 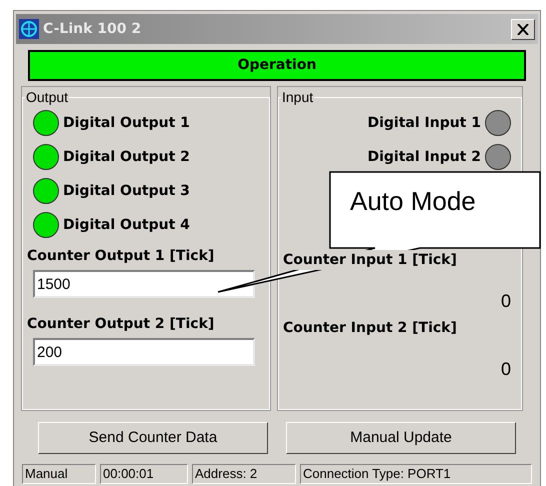 What do you see at coordinates (416, 474) in the screenshot?
I see `status-pane: Connection Type: PORT1` at bounding box center [416, 474].